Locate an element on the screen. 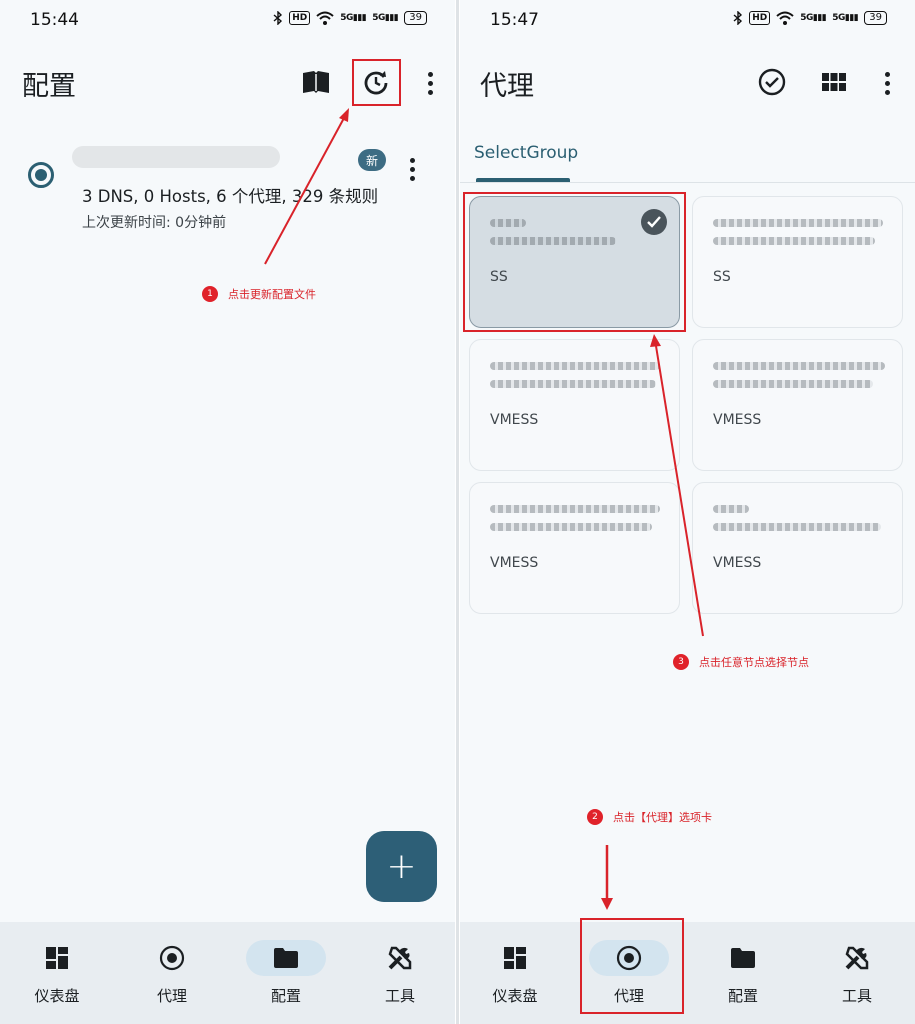  annotation-2: 2 点击【代理】选项卡 is located at coordinates (649, 817).